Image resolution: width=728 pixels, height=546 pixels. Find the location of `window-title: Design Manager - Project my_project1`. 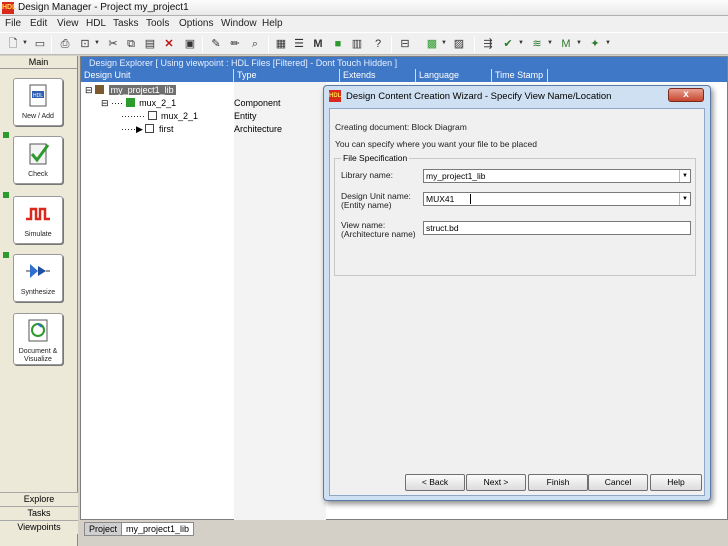

window-title: Design Manager - Project my_project1 is located at coordinates (103, 7).